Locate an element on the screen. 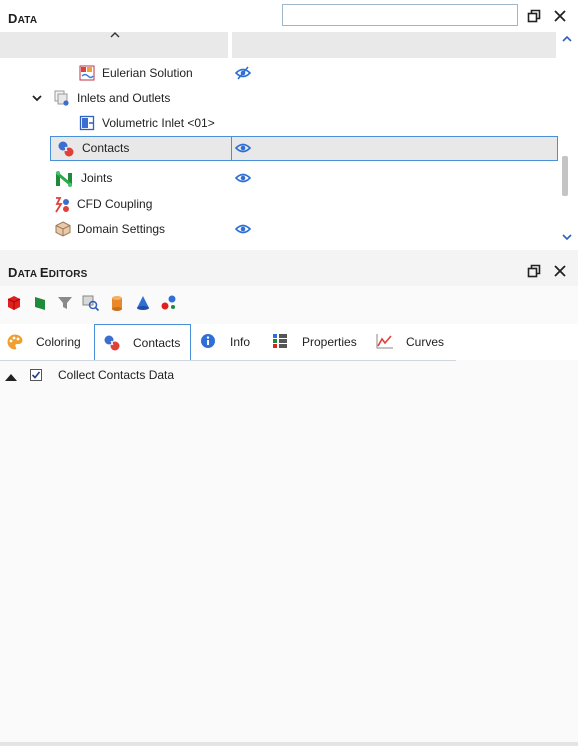 Image resolution: width=578 pixels, height=746 pixels. chevron-down-icon is located at coordinates (37, 99).